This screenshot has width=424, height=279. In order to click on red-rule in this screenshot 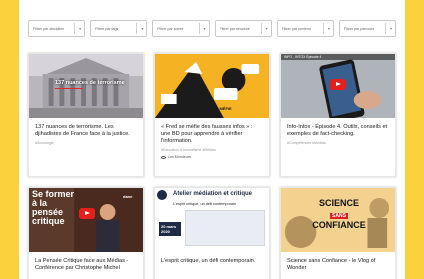, I will do `click(69, 88)`.